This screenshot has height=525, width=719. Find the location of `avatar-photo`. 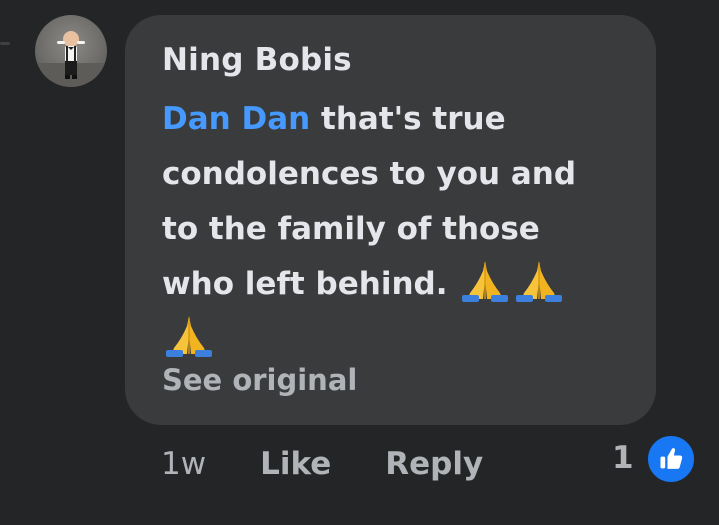

avatar-photo is located at coordinates (71, 59).